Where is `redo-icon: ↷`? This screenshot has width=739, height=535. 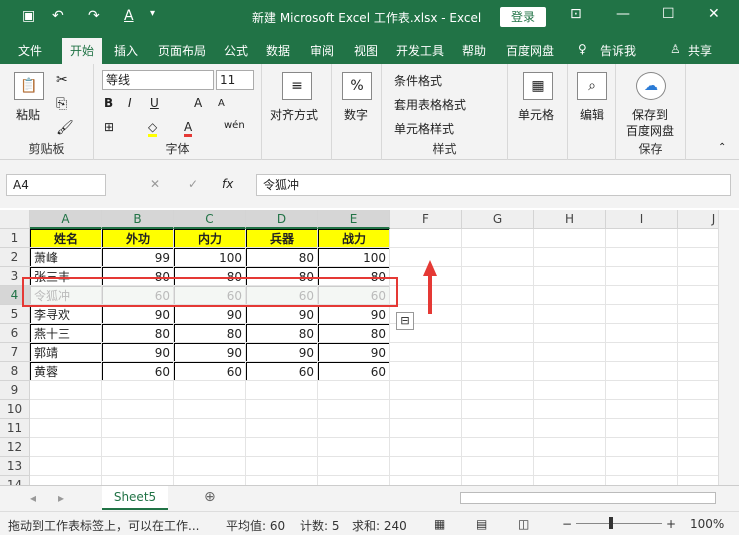
redo-icon: ↷ is located at coordinates (94, 16).